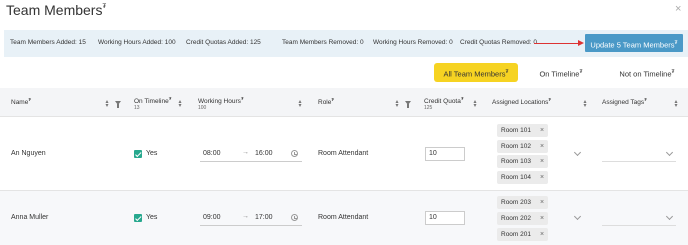  What do you see at coordinates (585, 104) in the screenshot?
I see `sort-assigned-locations-icon: ▴ ▾` at bounding box center [585, 104].